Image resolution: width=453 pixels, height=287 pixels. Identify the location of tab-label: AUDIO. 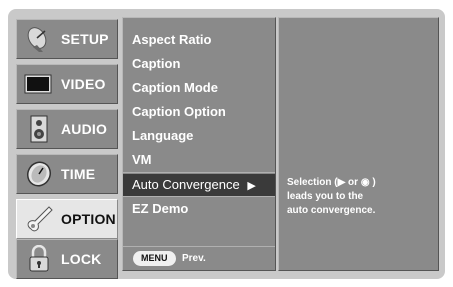
(84, 129).